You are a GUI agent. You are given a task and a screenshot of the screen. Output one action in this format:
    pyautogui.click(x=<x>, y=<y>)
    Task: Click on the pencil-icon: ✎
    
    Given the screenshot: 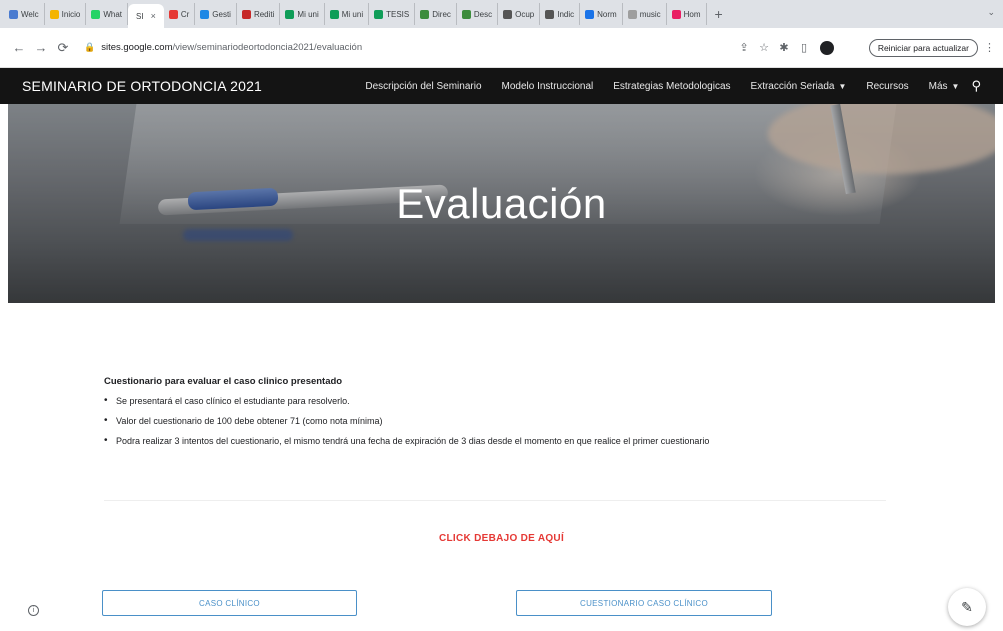 What is the action you would take?
    pyautogui.click(x=967, y=606)
    